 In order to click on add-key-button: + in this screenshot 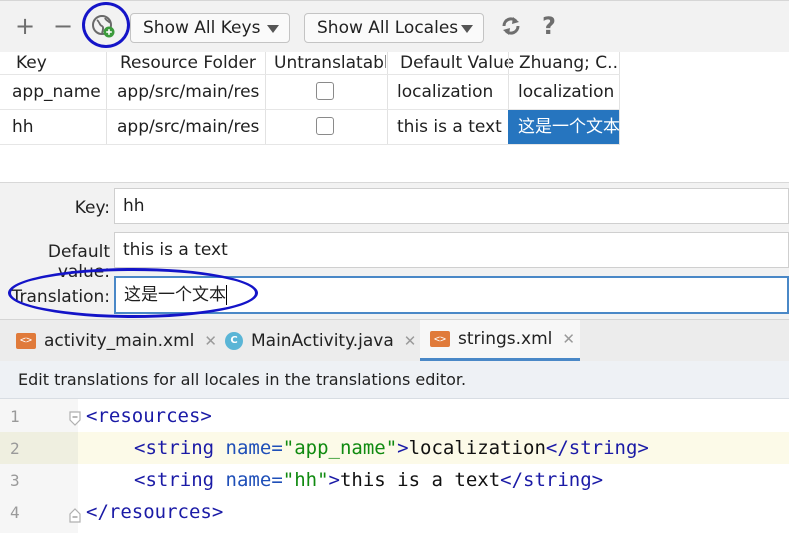, I will do `click(25, 26)`.